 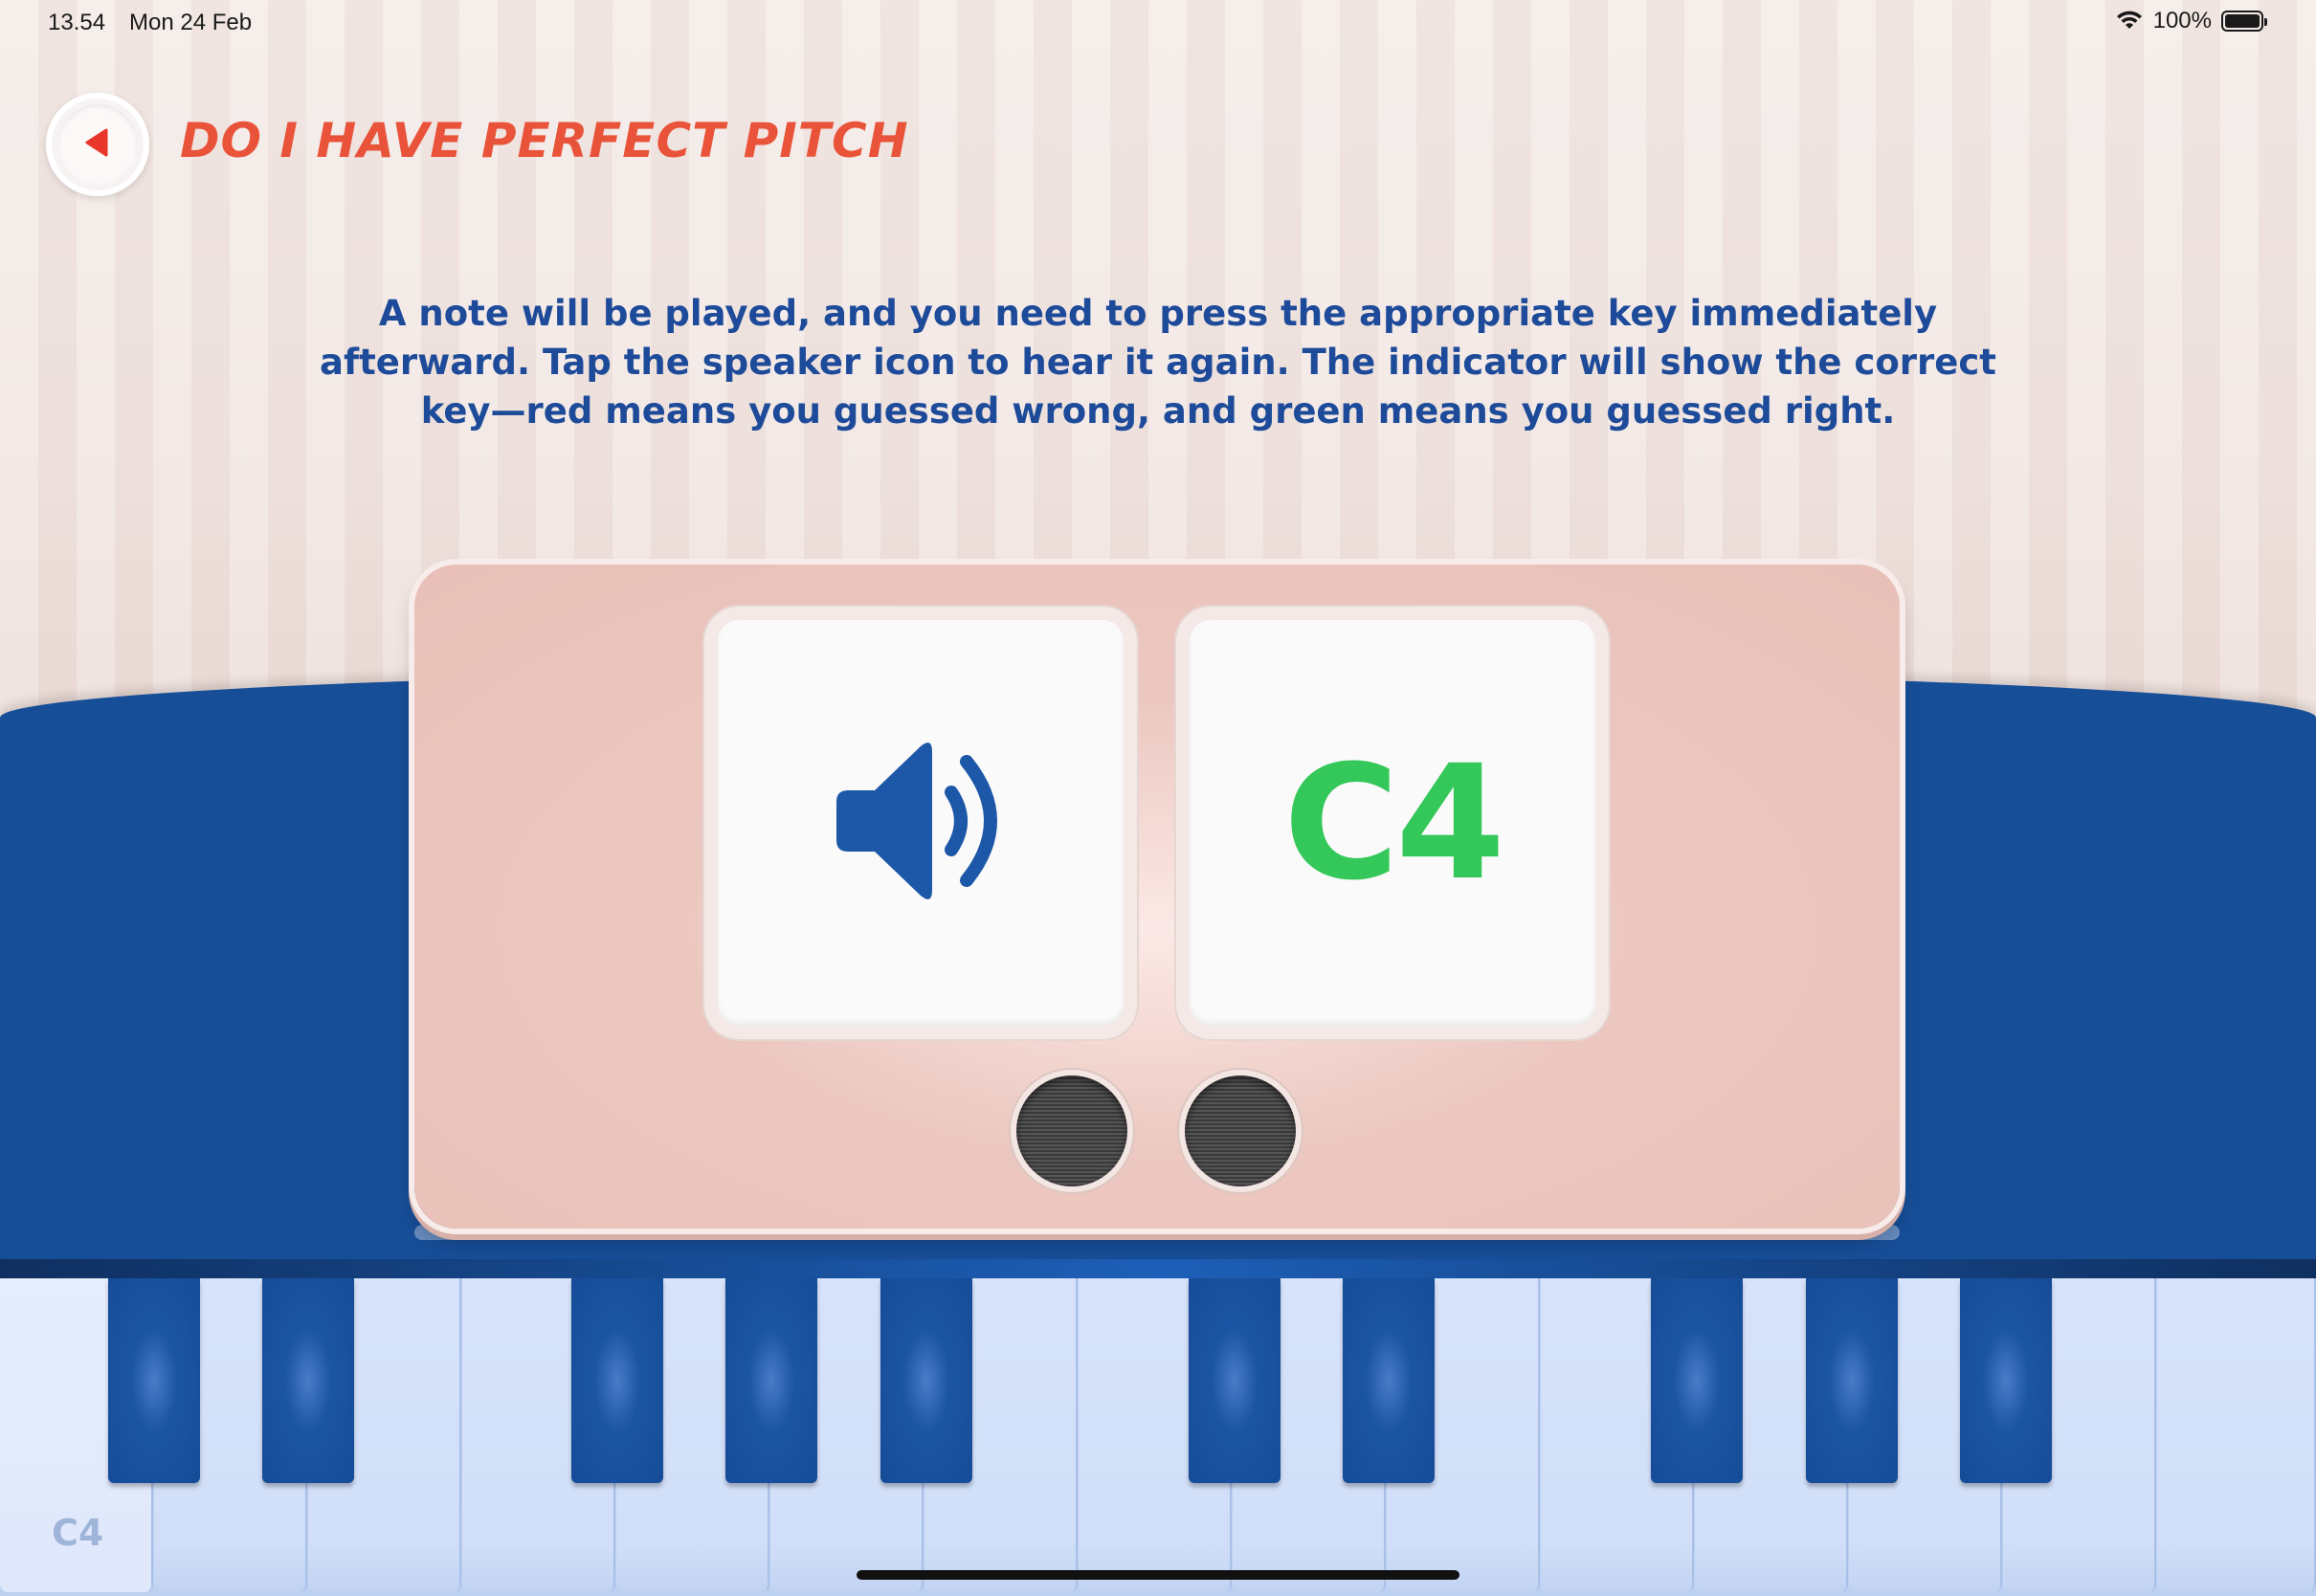 What do you see at coordinates (771, 1380) in the screenshot?
I see `black-key-gs4` at bounding box center [771, 1380].